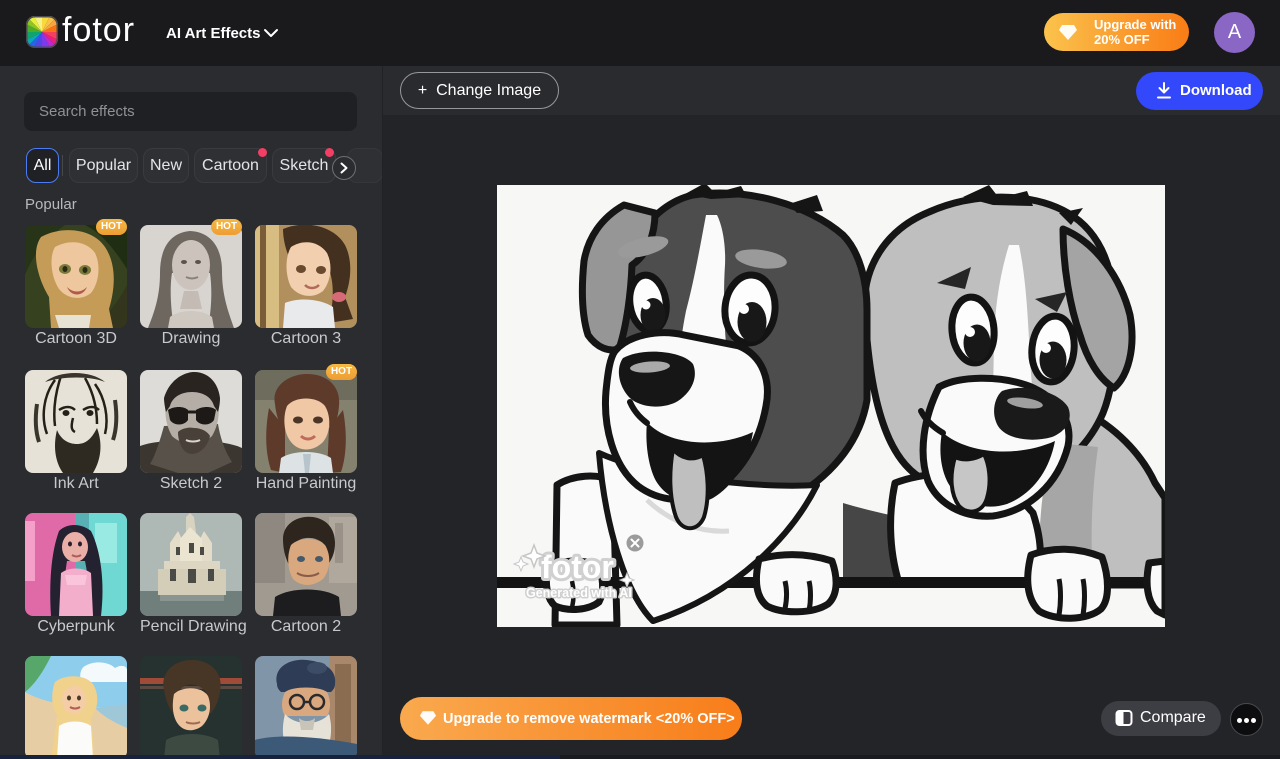 The image size is (1280, 759). Describe the element at coordinates (579, 593) in the screenshot. I see `svg-text: Generated with AI` at that location.